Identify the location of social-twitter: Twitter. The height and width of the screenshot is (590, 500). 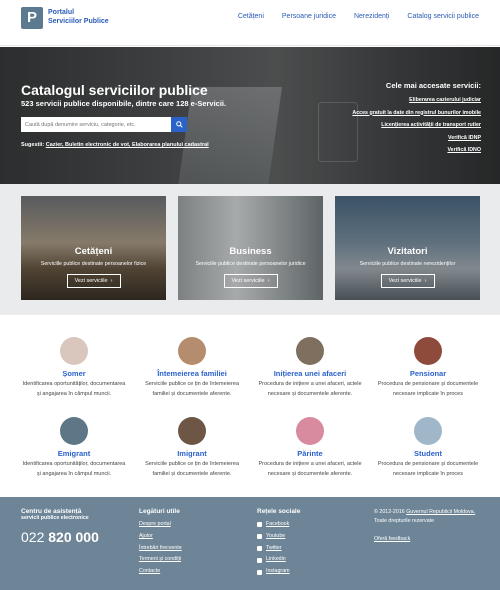
(278, 549).